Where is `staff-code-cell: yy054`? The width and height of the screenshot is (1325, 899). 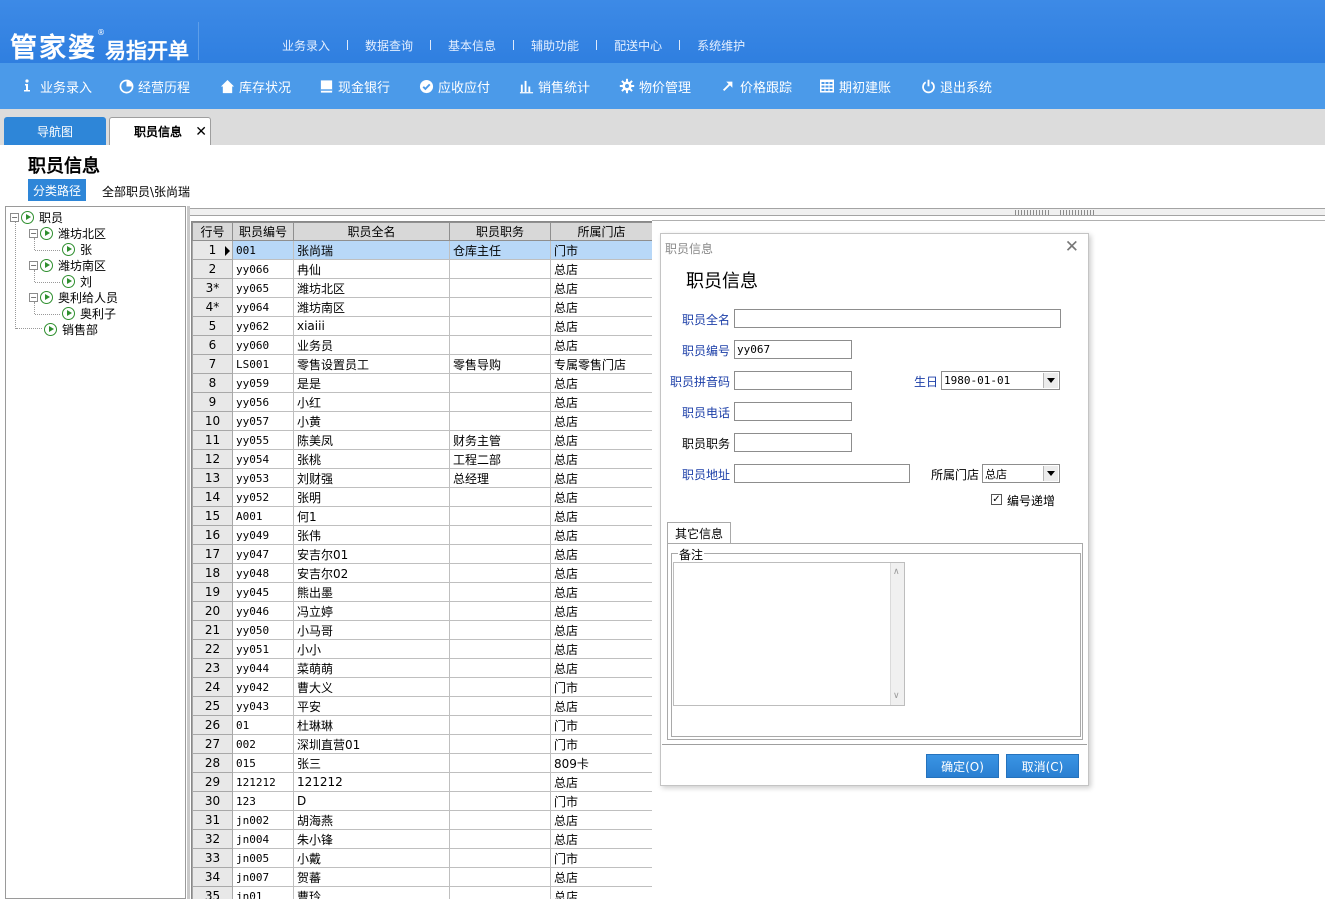
staff-code-cell: yy054 is located at coordinates (263, 459).